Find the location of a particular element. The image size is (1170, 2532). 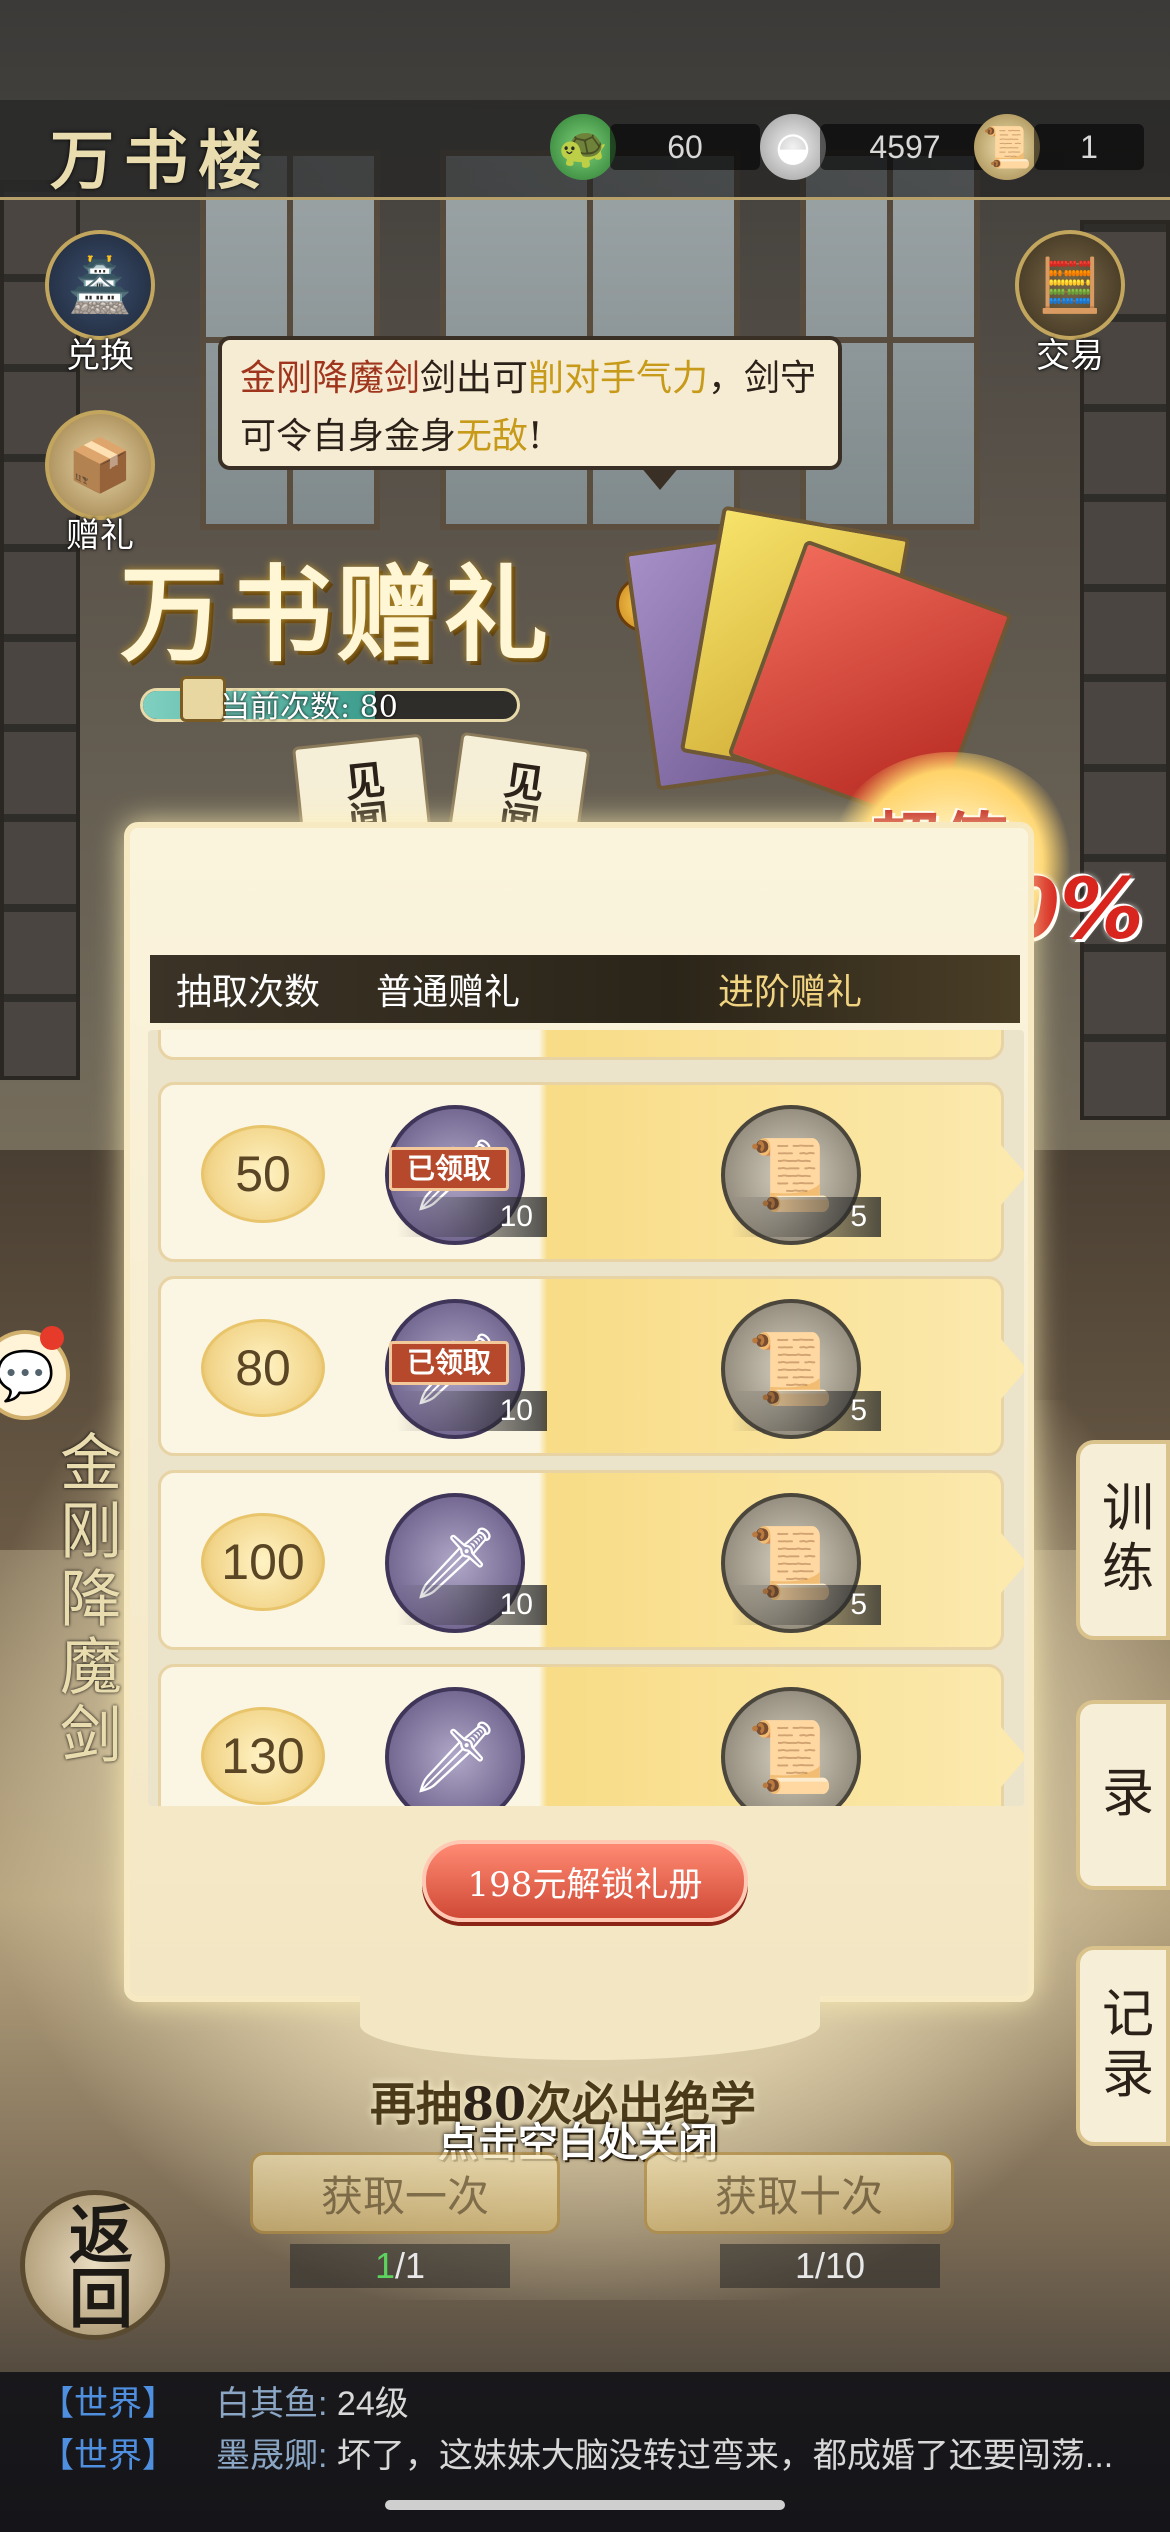

sword-icon: 🗡 is located at coordinates (455, 1746).